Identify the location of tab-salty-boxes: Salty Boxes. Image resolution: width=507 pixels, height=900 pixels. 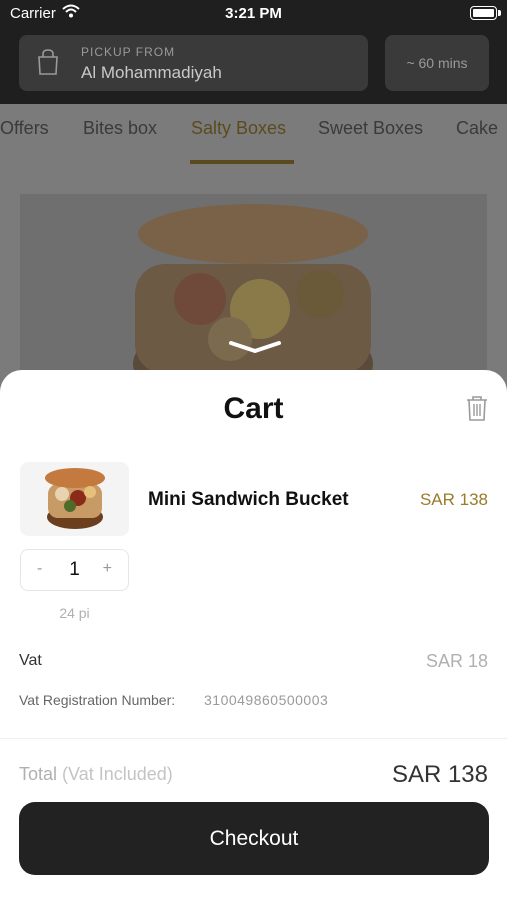
(238, 128).